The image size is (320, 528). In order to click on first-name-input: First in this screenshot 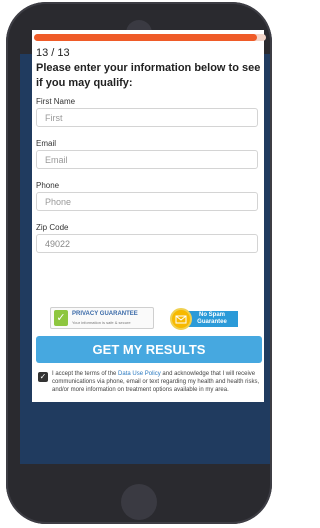, I will do `click(147, 117)`.